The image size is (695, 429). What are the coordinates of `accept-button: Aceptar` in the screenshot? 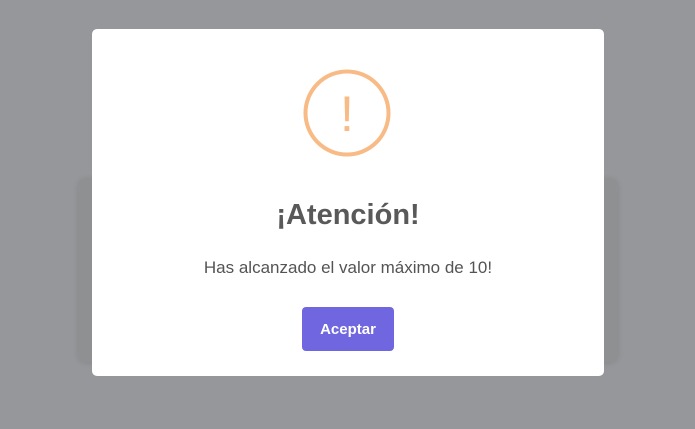 It's located at (348, 329).